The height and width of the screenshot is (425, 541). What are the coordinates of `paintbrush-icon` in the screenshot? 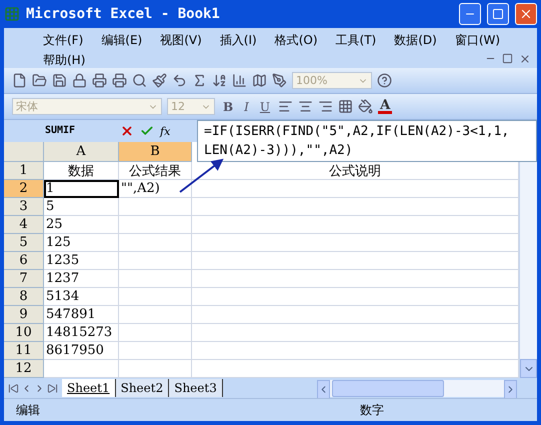 It's located at (159, 80).